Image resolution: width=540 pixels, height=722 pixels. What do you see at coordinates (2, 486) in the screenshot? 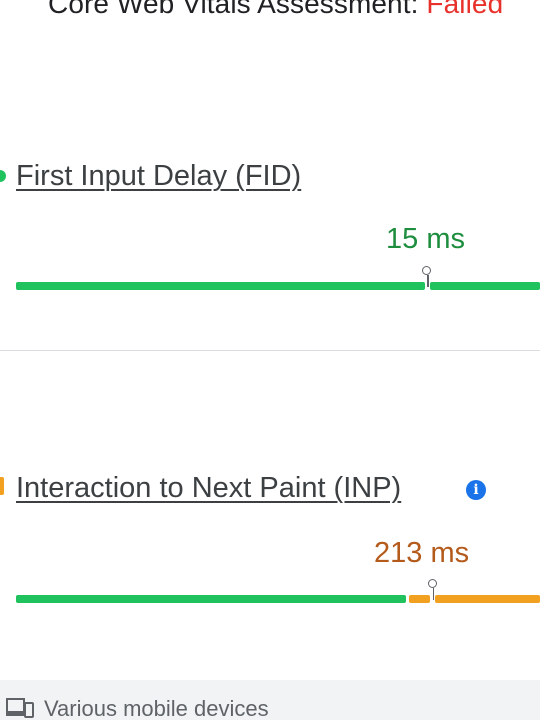
I see `needs-improvement-indicator-icon` at bounding box center [2, 486].